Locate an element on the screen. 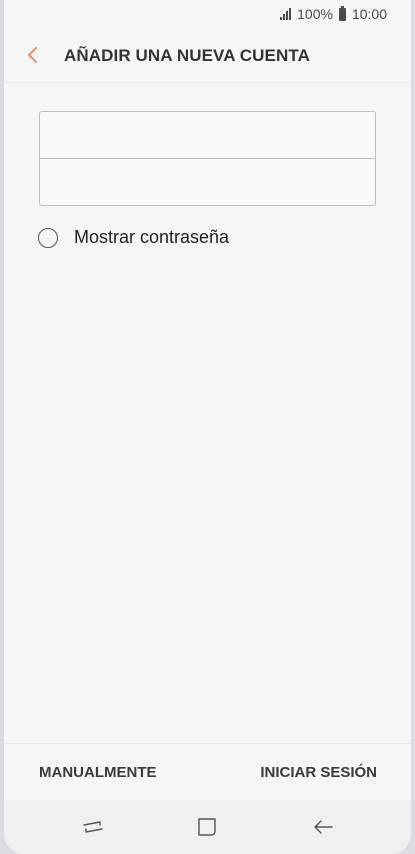 This screenshot has height=854, width=415. status-bar: 100% 10:00 is located at coordinates (207, 15).